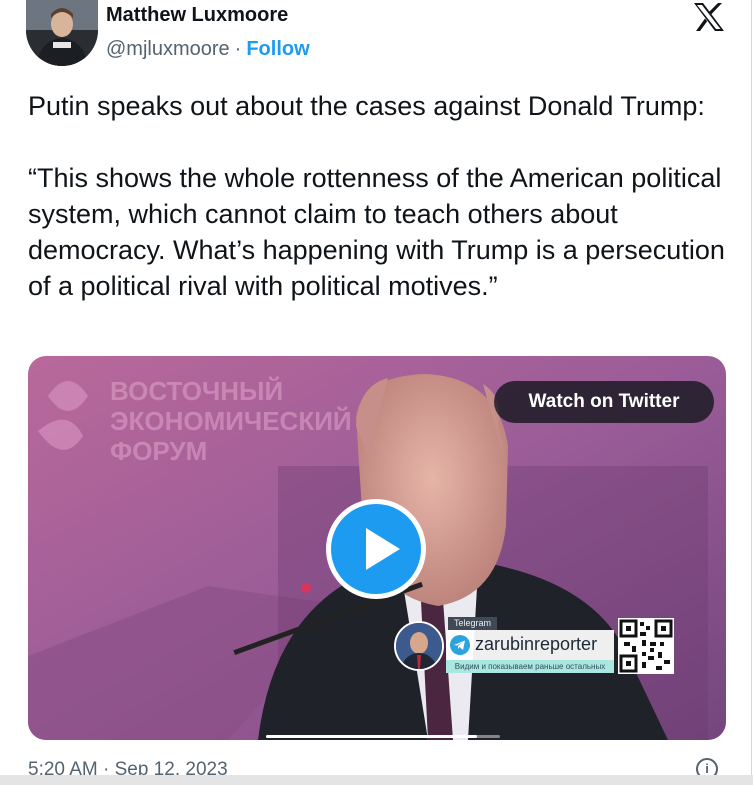  I want to click on video-progress-bar, so click(383, 736).